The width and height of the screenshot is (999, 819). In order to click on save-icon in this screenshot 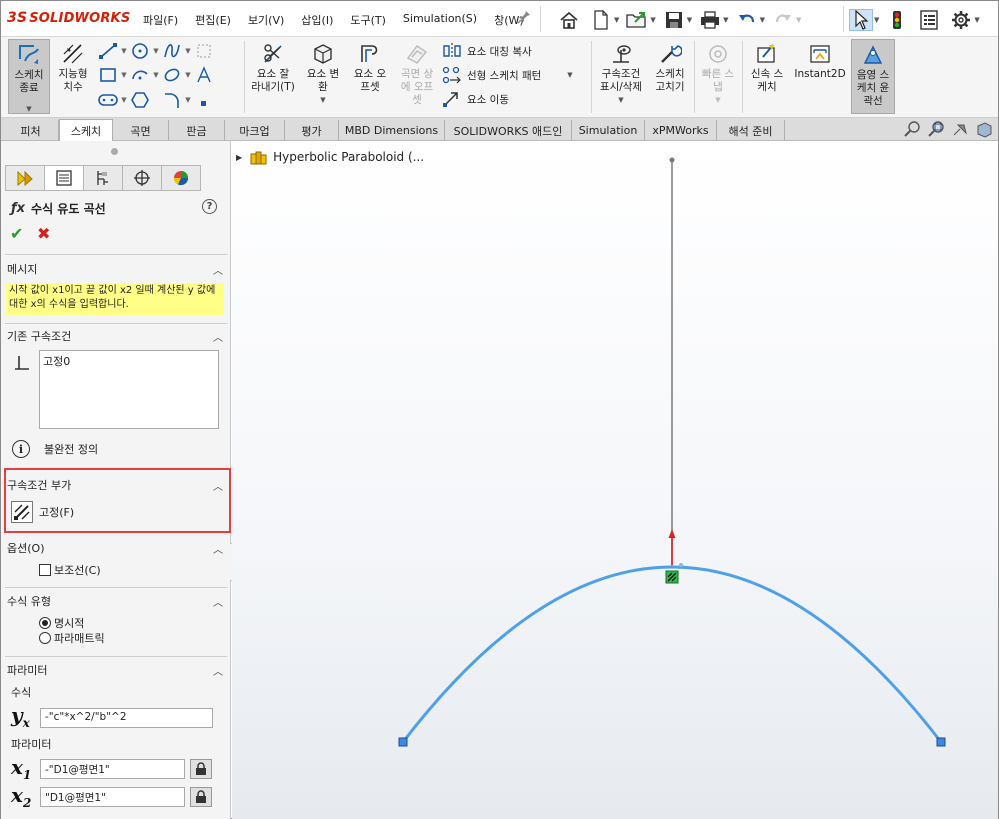, I will do `click(674, 20)`.